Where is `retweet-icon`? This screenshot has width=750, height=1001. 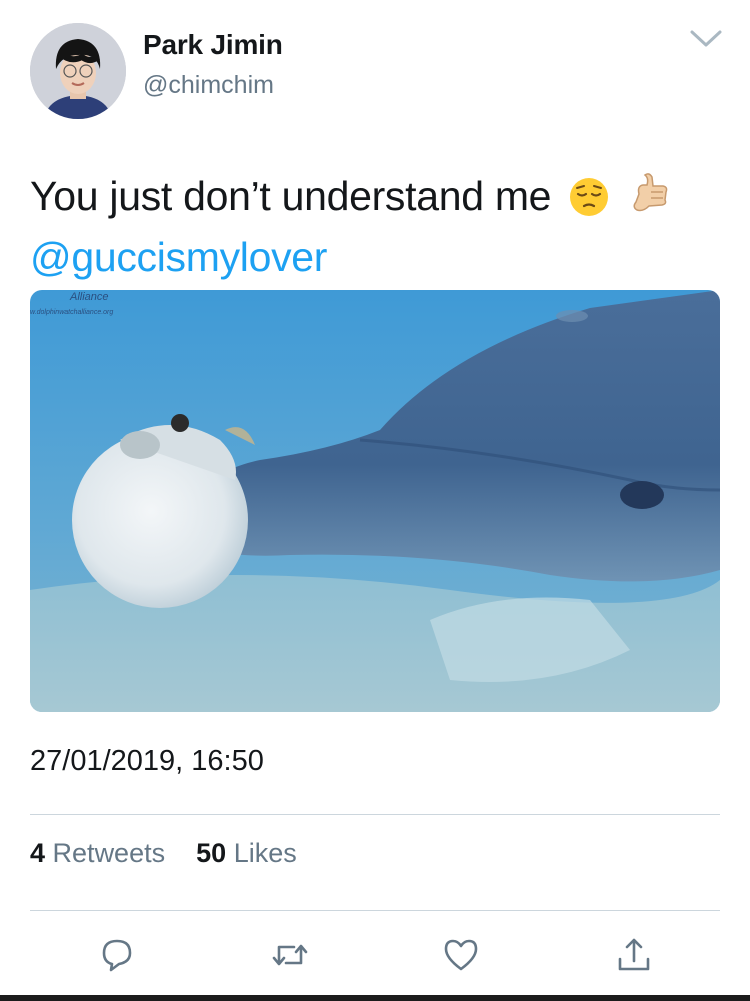
retweet-icon is located at coordinates (290, 955).